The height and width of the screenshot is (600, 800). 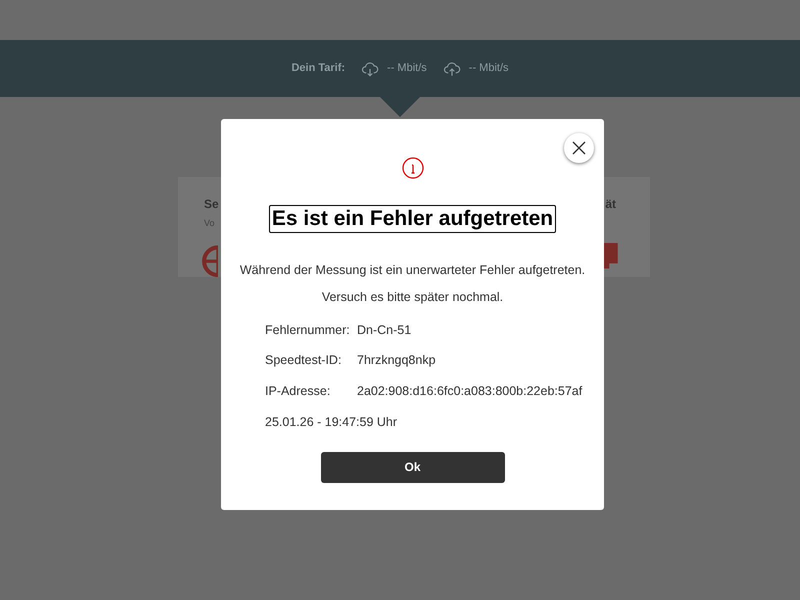 I want to click on tariff-label: Dein Tarif:, so click(x=318, y=68).